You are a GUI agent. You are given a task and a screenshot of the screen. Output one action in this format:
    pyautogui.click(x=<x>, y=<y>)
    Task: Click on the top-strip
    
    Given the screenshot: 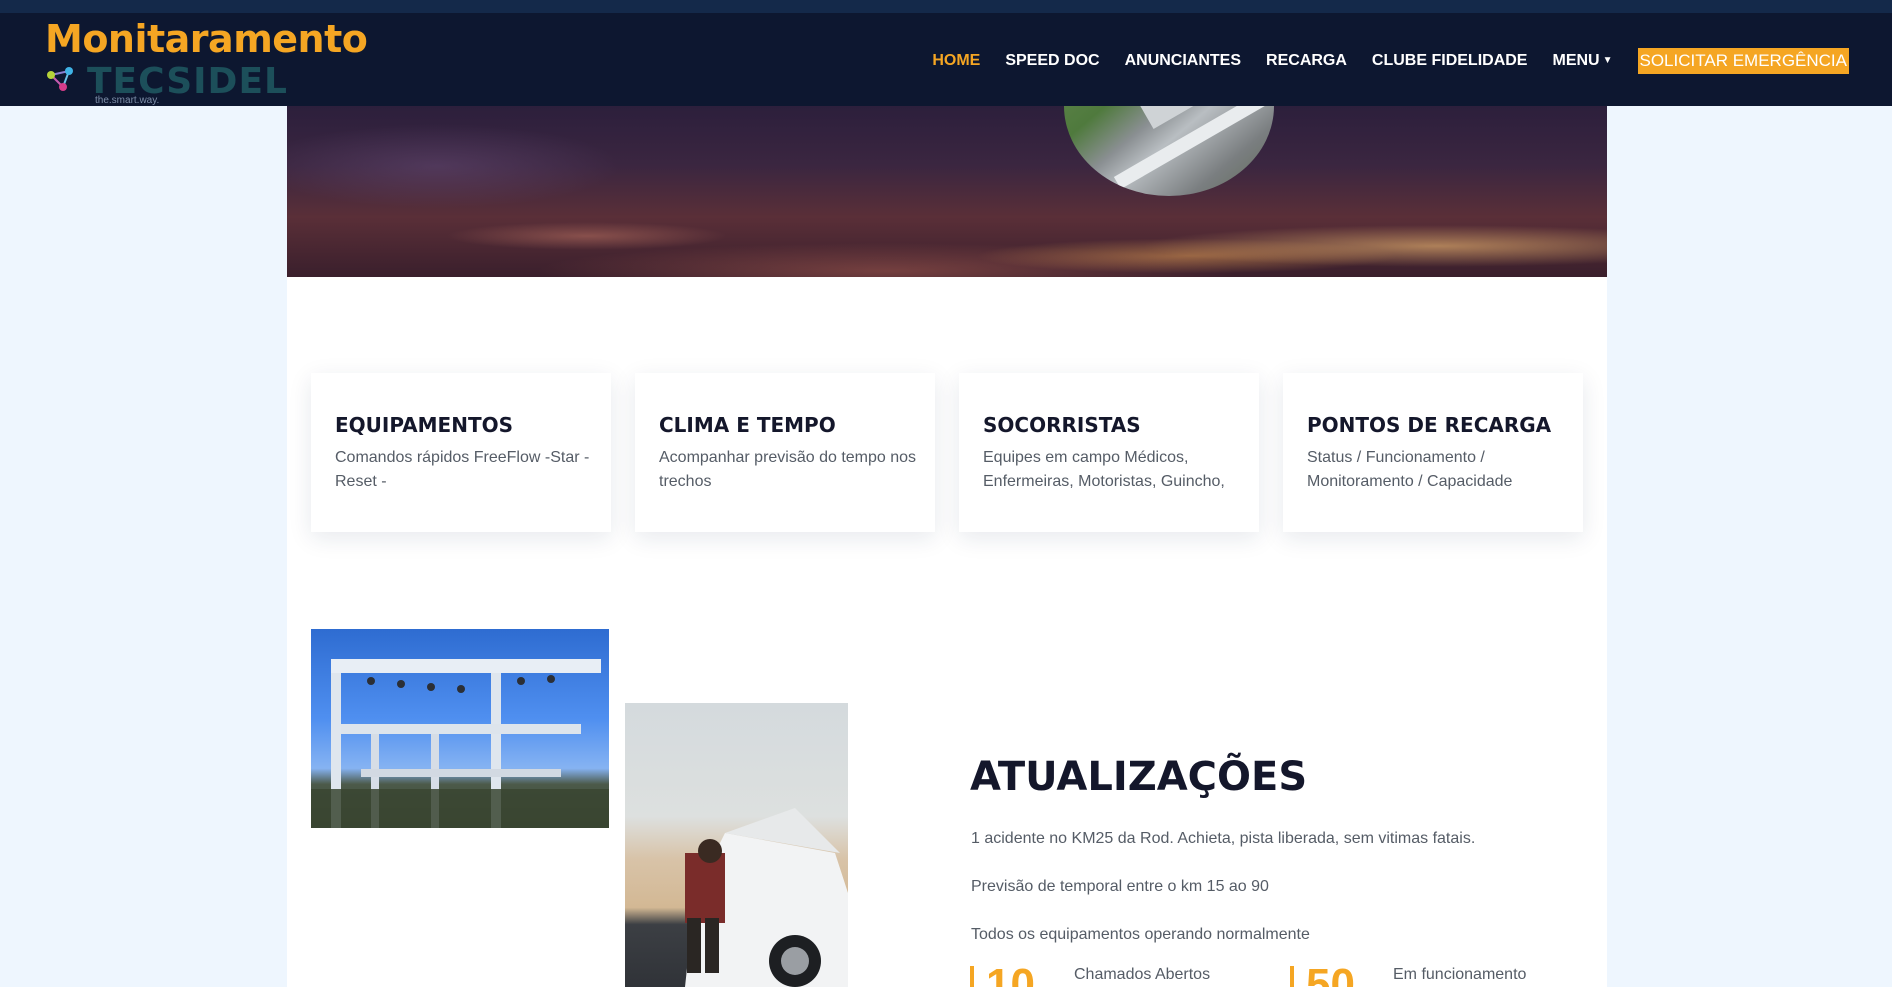 What is the action you would take?
    pyautogui.click(x=946, y=6)
    